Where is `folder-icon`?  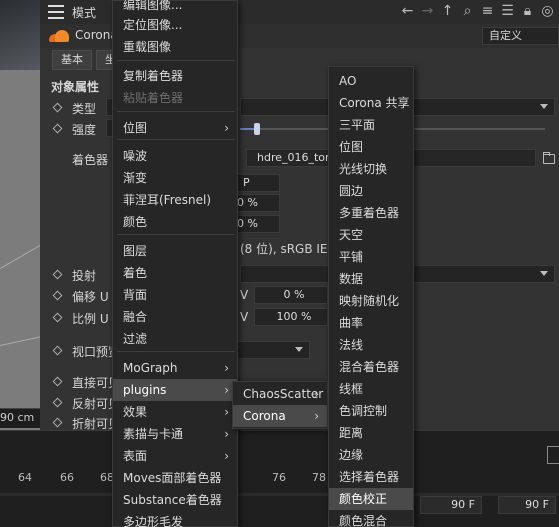
folder-icon is located at coordinates (549, 158).